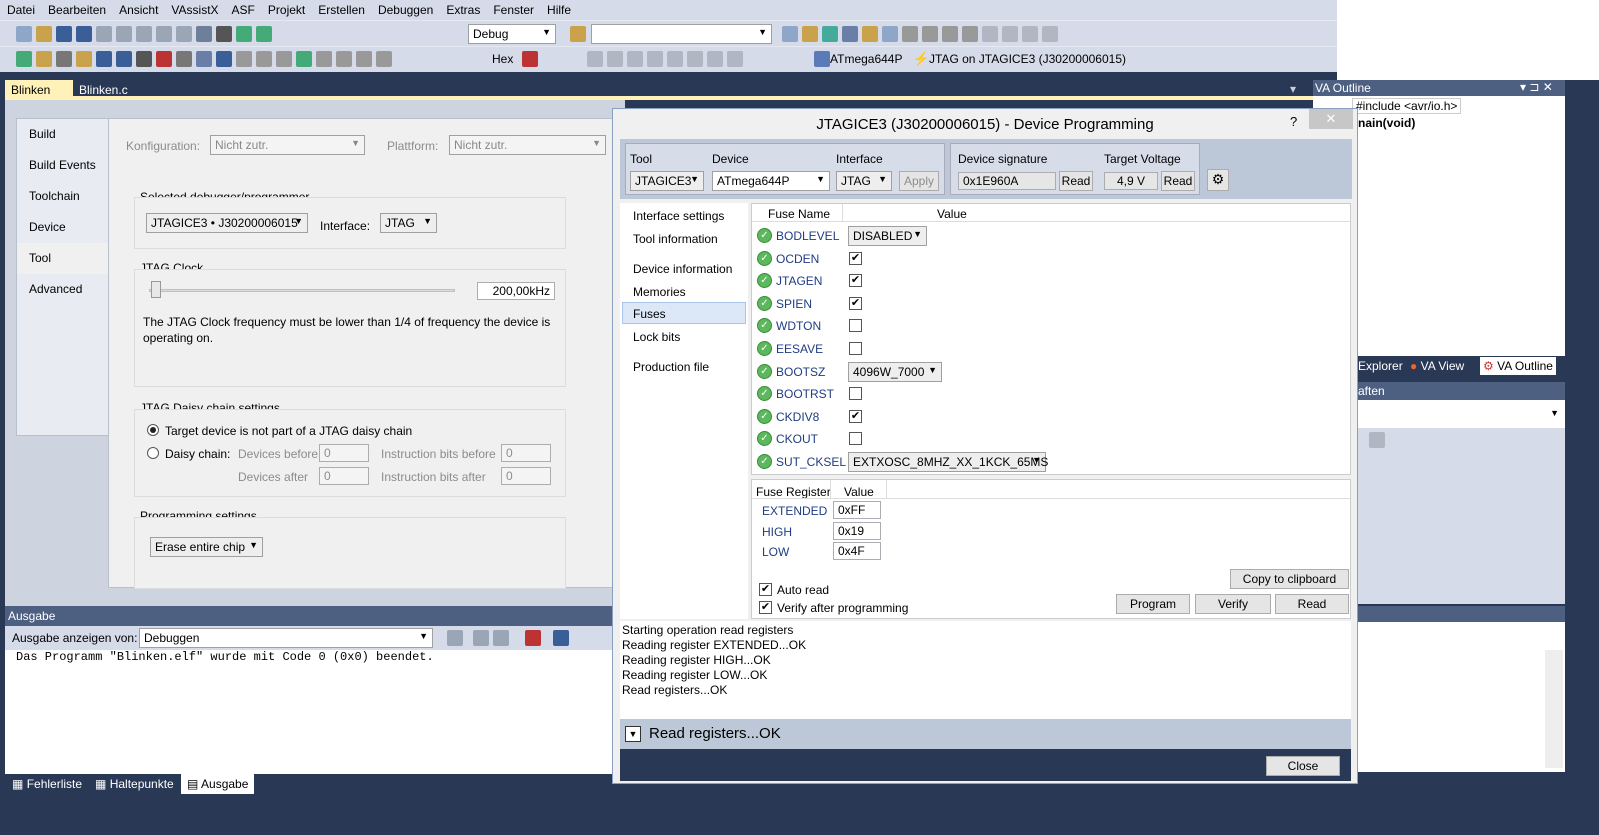 This screenshot has height=835, width=1599. What do you see at coordinates (24, 34) in the screenshot?
I see `new-project-icon` at bounding box center [24, 34].